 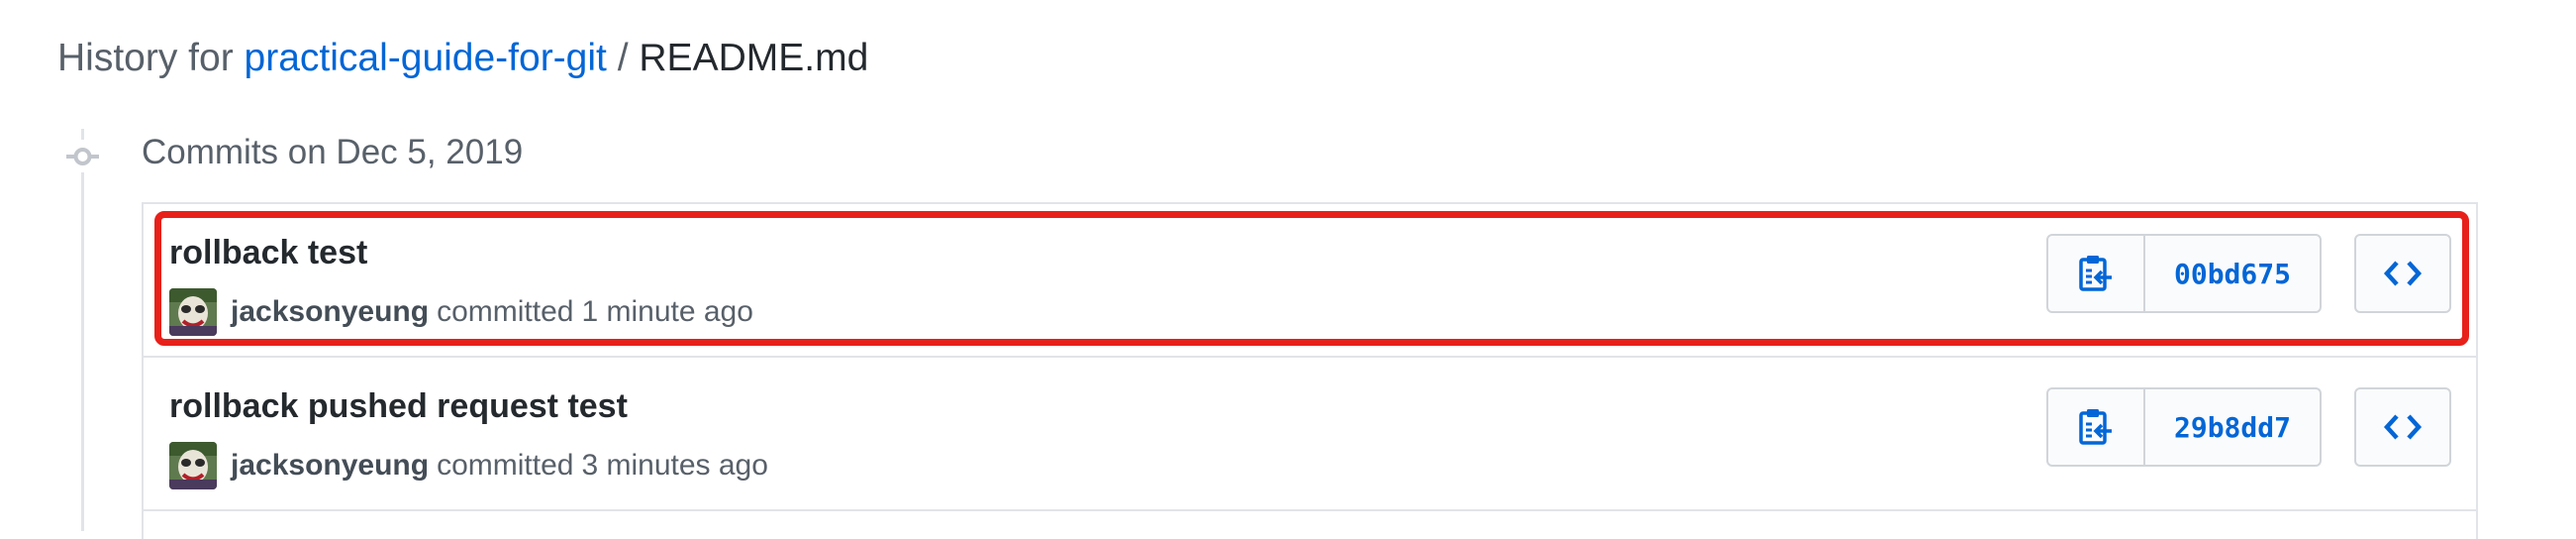 I want to click on commit-meta: jacksonyeung committed 3 minutes ago, so click(x=469, y=466).